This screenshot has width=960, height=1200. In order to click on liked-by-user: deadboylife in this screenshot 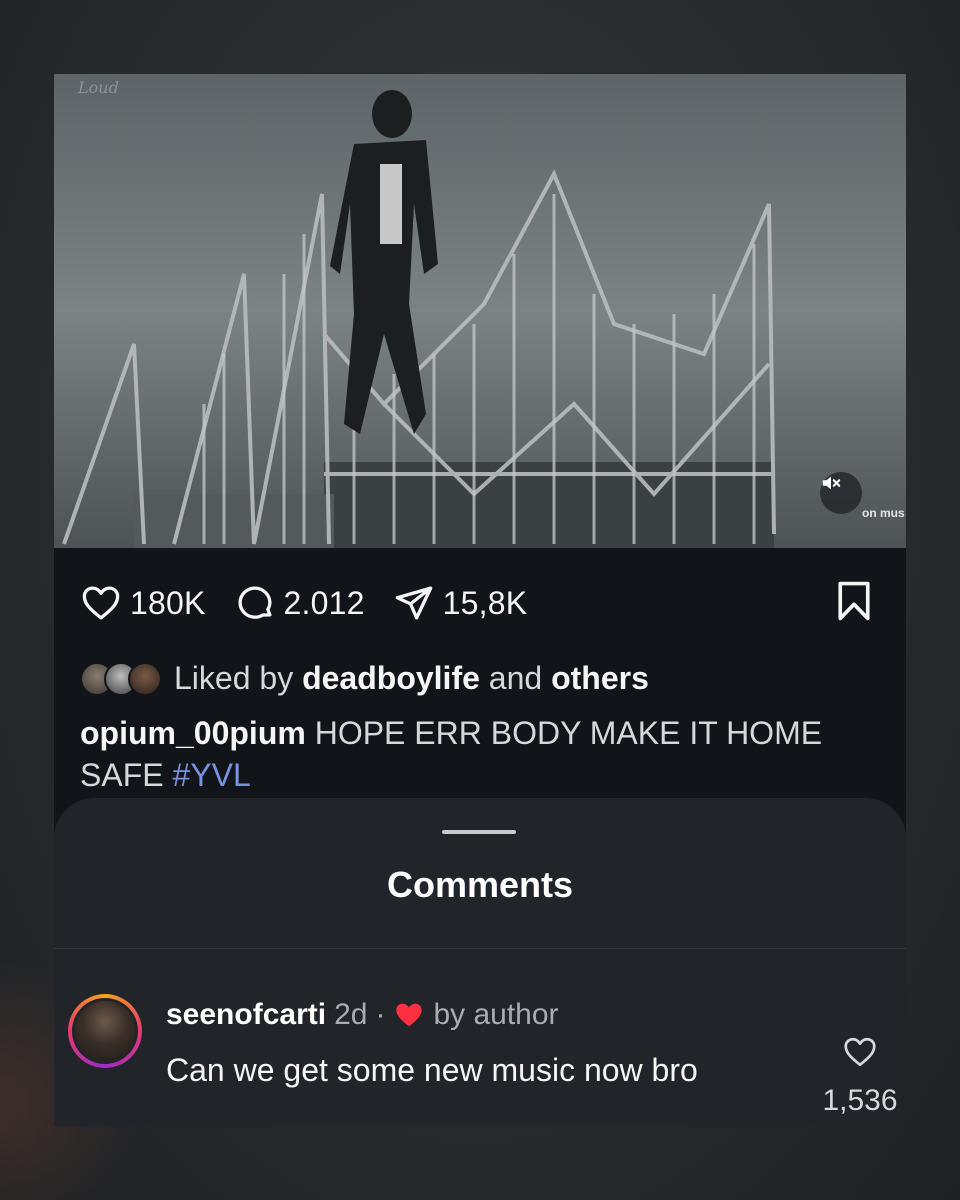, I will do `click(391, 678)`.